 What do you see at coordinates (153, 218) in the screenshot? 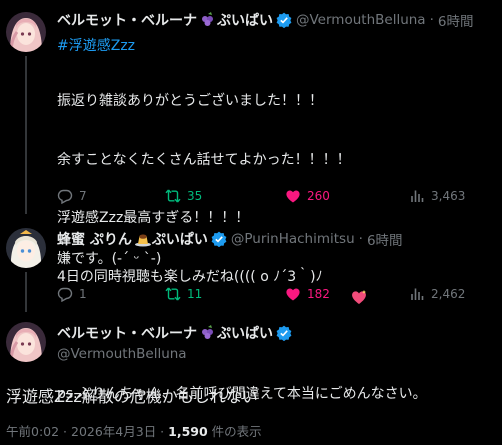
I see `tweet-line: 浮遊感Zzz最高すぎる！！！！` at bounding box center [153, 218].